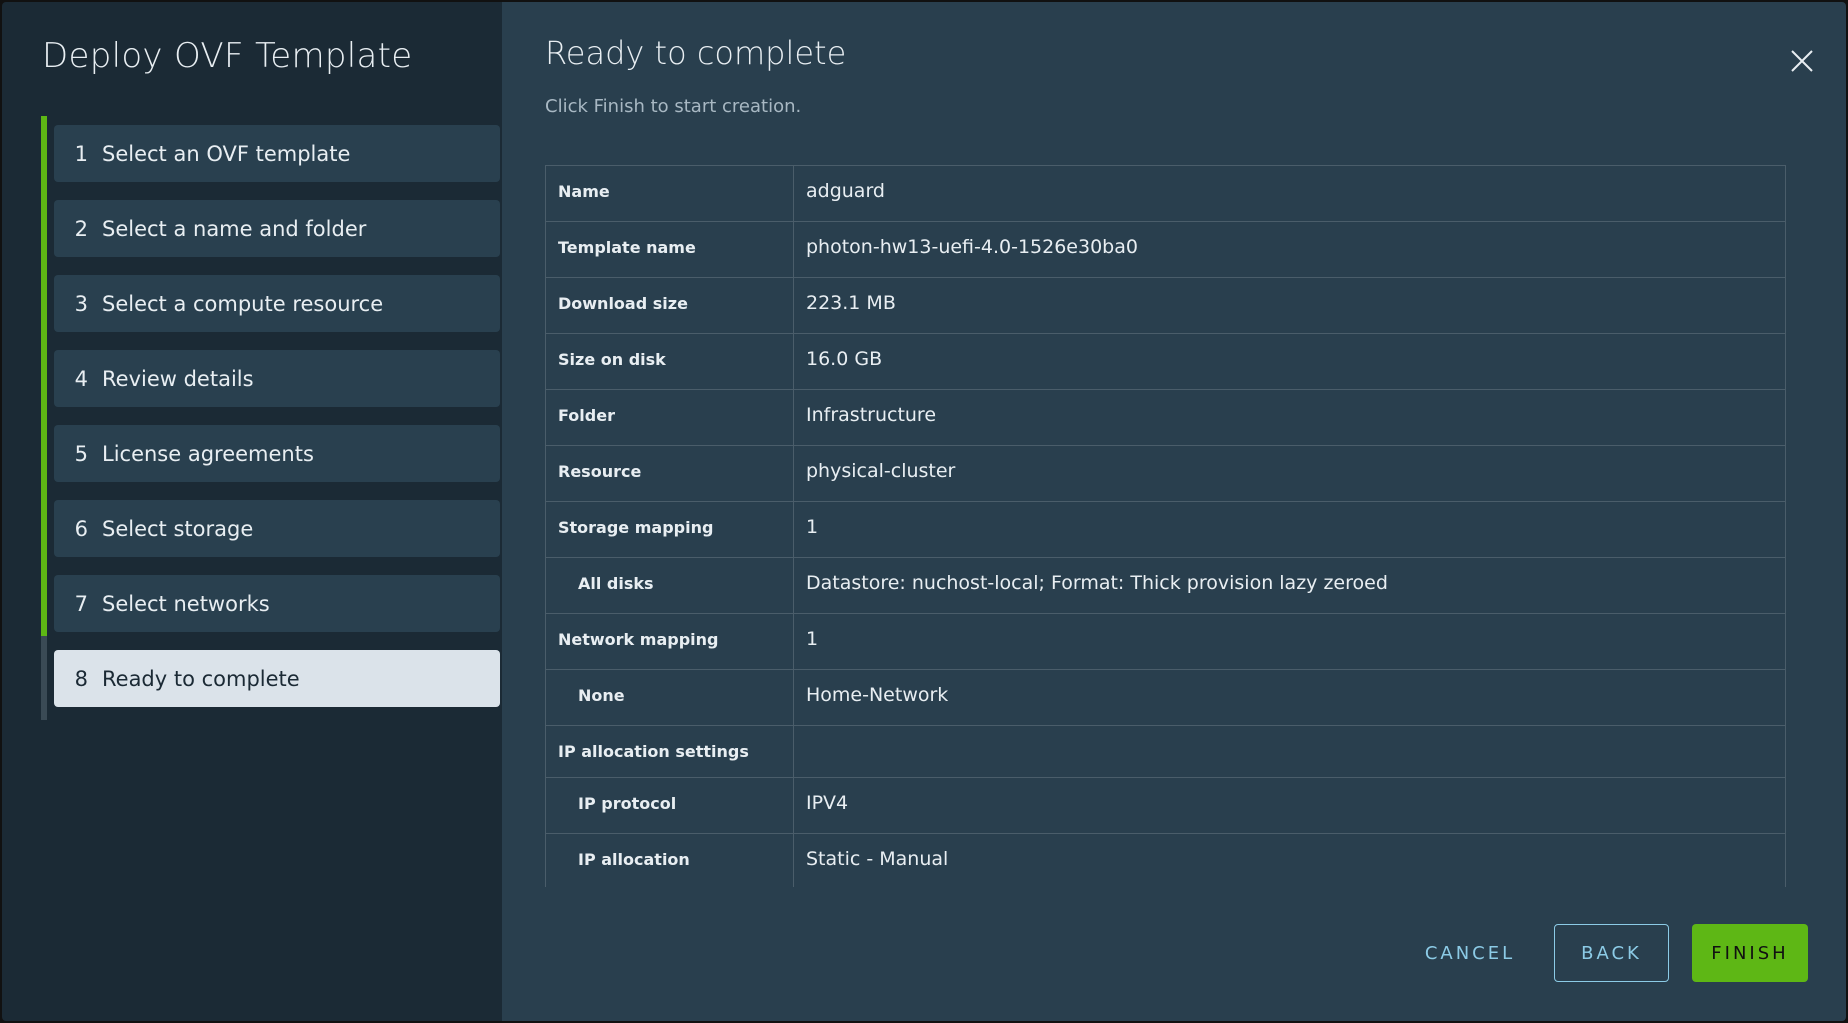  What do you see at coordinates (1470, 953) in the screenshot?
I see `cancel-button: CANCEL` at bounding box center [1470, 953].